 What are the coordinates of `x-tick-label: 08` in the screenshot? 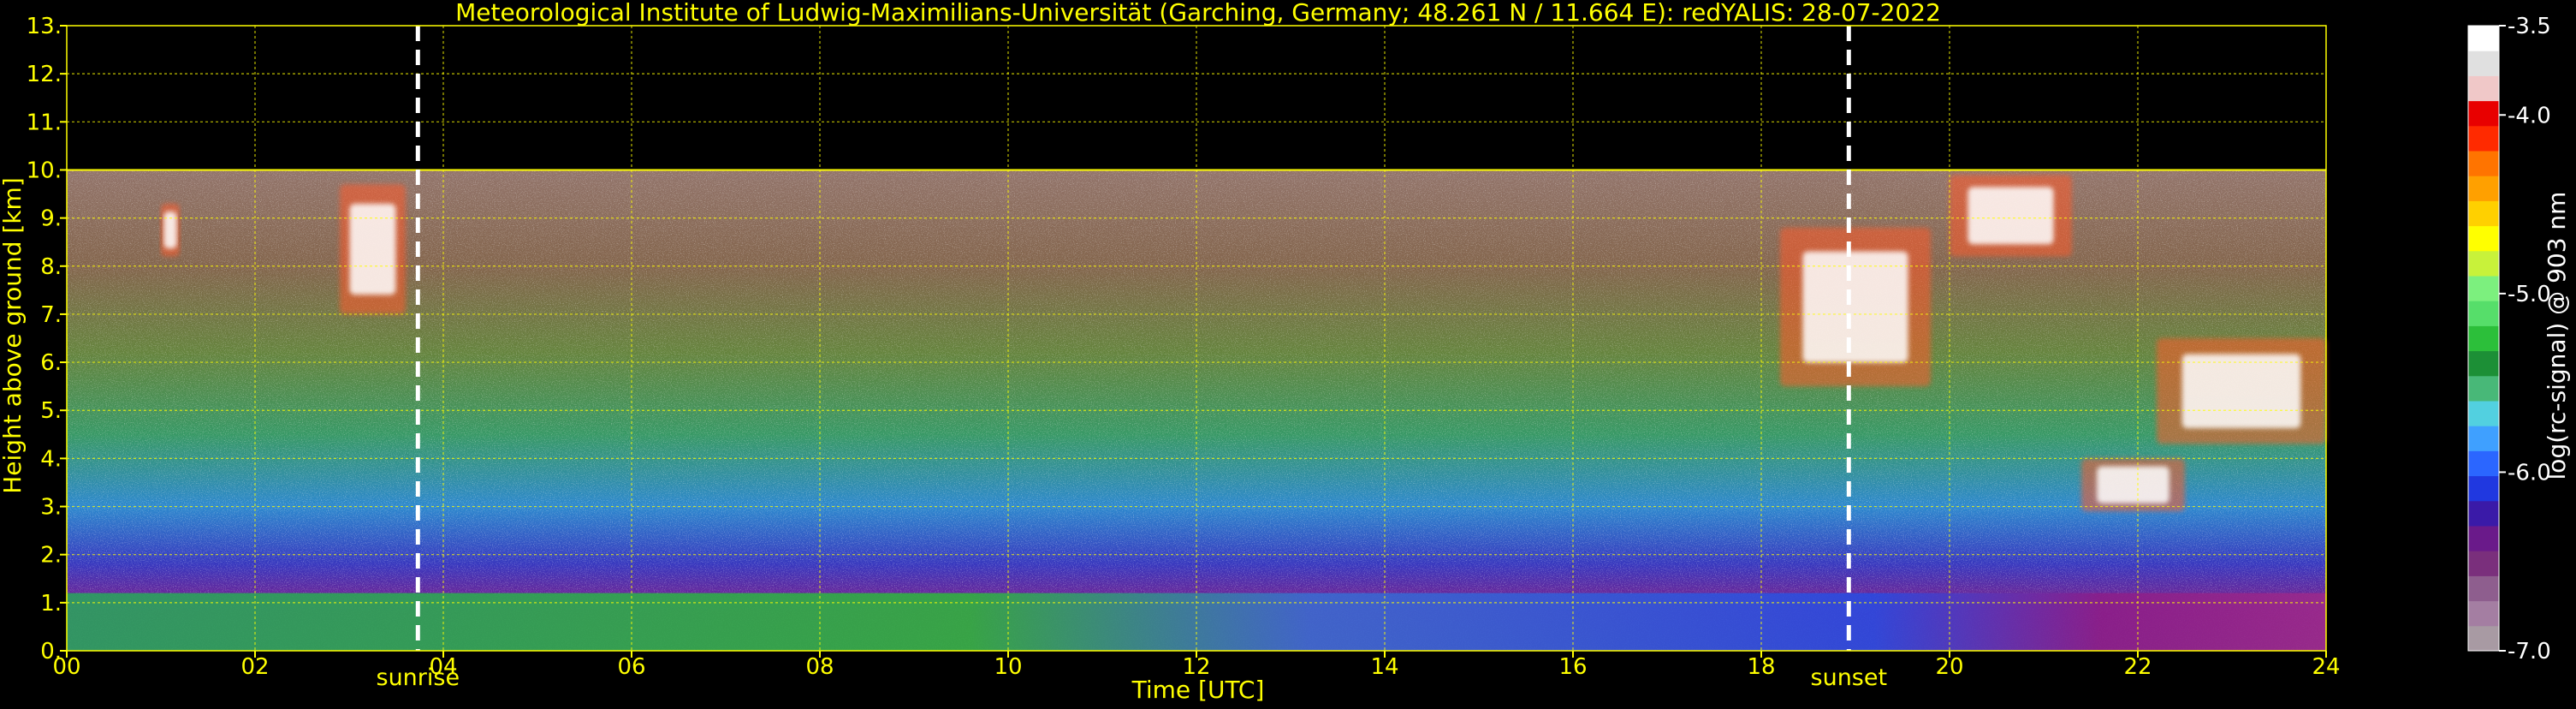 It's located at (819, 667).